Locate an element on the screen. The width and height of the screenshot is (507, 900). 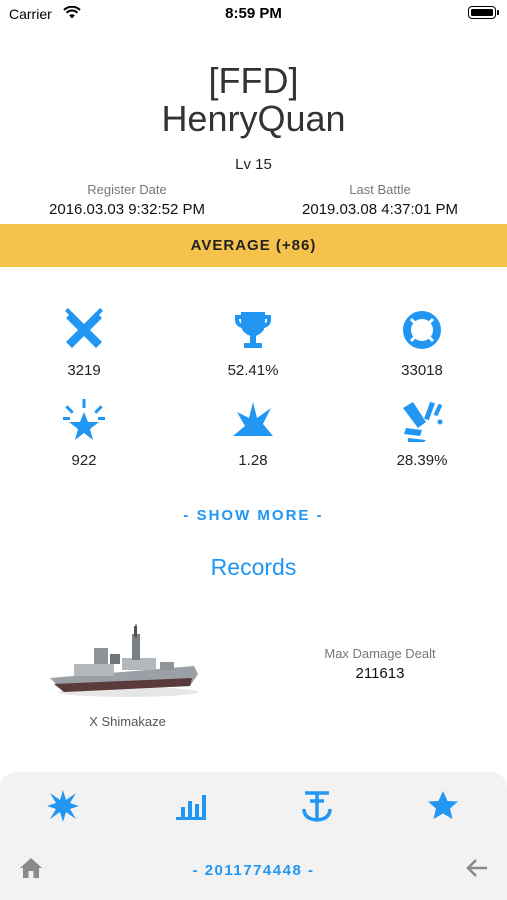
tab-charts is located at coordinates (191, 808).